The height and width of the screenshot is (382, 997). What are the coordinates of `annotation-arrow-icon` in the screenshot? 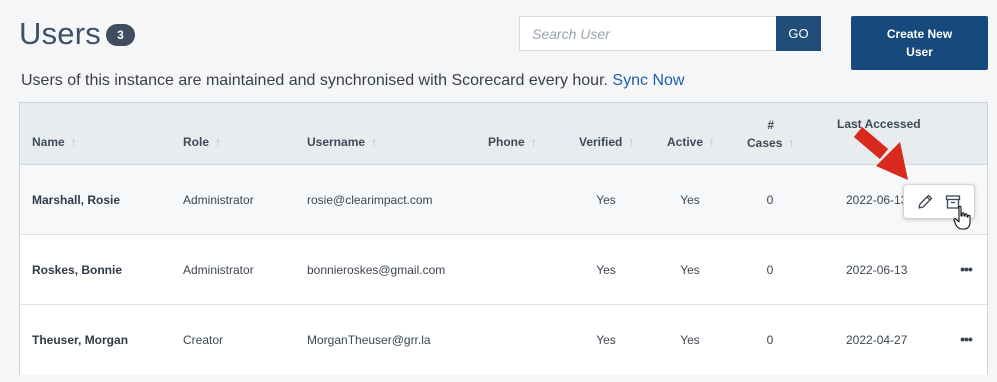 It's located at (880, 153).